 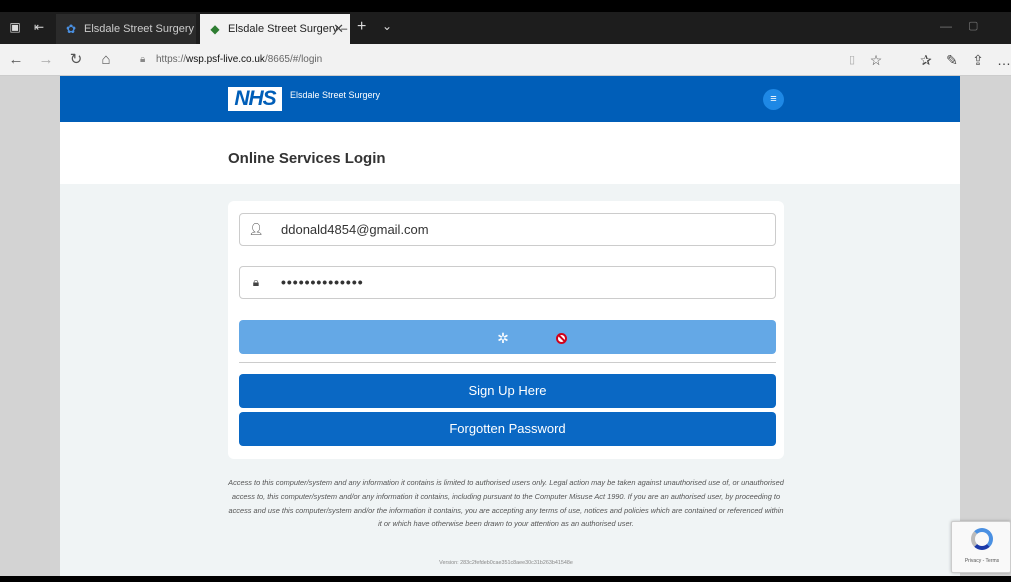 I want to click on recaptcha-logo-icon, so click(x=982, y=539).